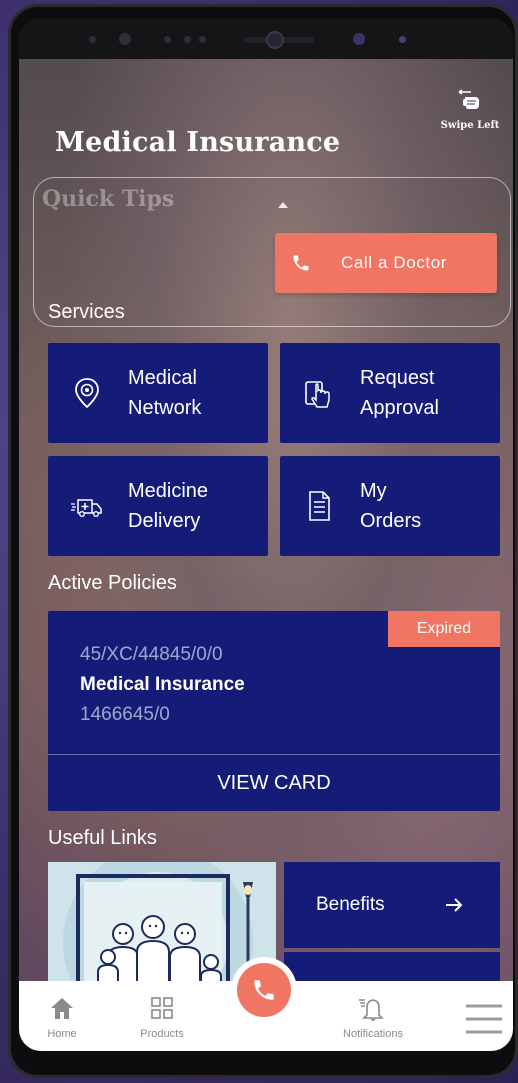 The height and width of the screenshot is (1083, 518). I want to click on location-pin-icon, so click(87, 393).